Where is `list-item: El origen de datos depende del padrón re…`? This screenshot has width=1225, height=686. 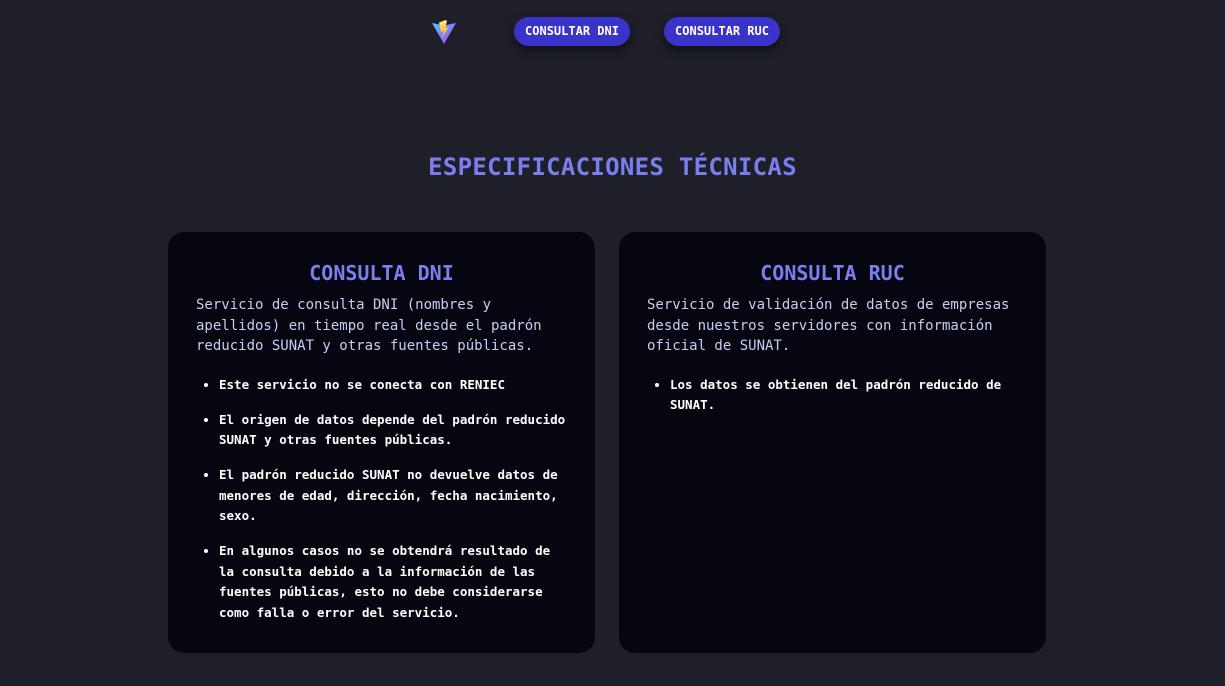
list-item: El origen de datos depende del padrón re… is located at coordinates (393, 430).